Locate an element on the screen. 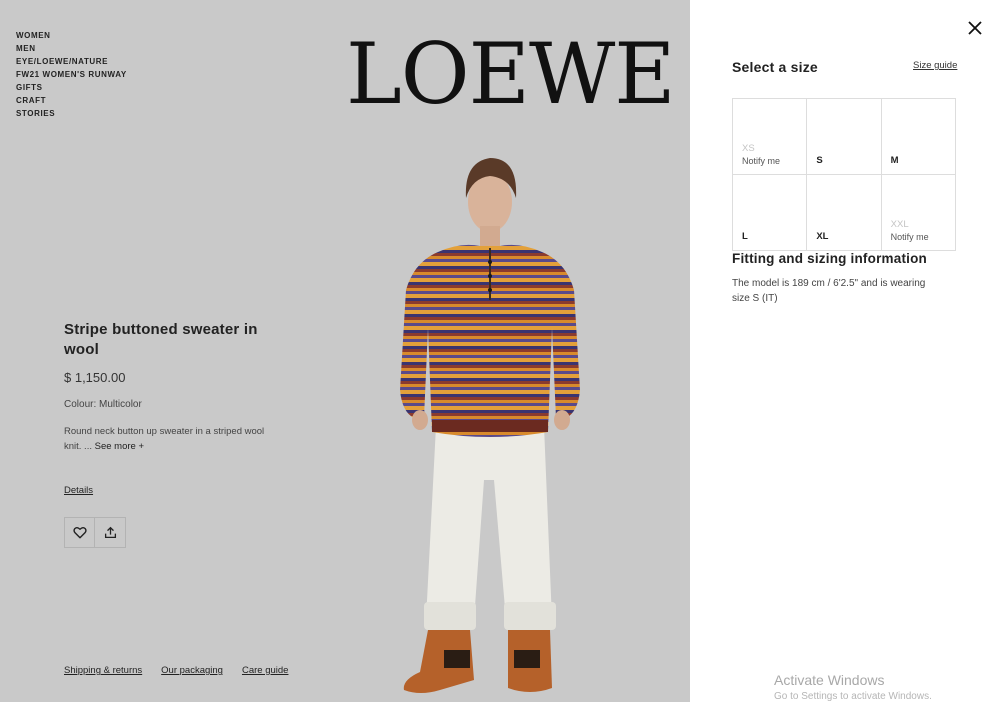 The height and width of the screenshot is (702, 1000). product-actions is located at coordinates (95, 532).